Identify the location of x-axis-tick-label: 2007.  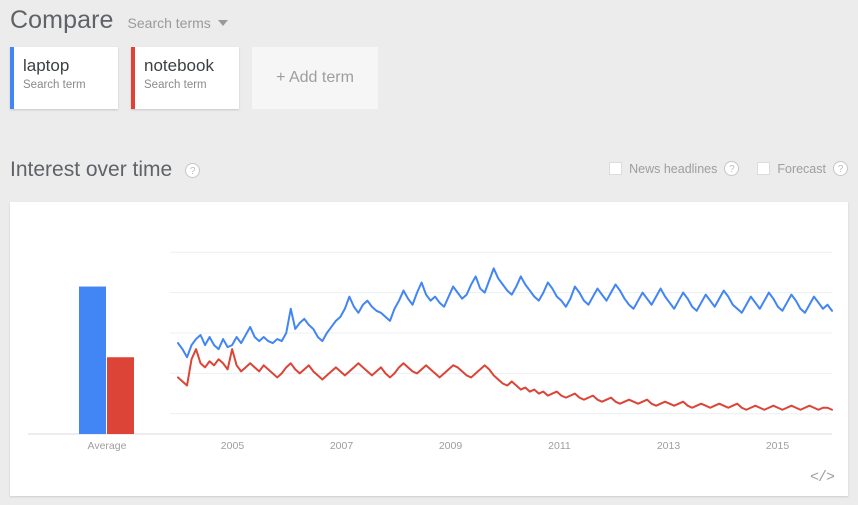
(342, 446).